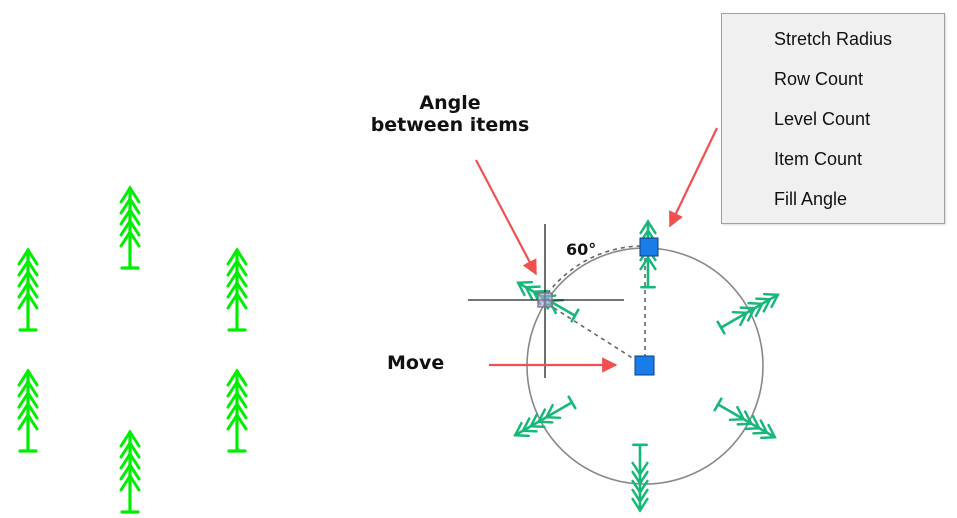 The height and width of the screenshot is (518, 957). Describe the element at coordinates (581, 249) in the screenshot. I see `angle-value-label: 60°` at that location.